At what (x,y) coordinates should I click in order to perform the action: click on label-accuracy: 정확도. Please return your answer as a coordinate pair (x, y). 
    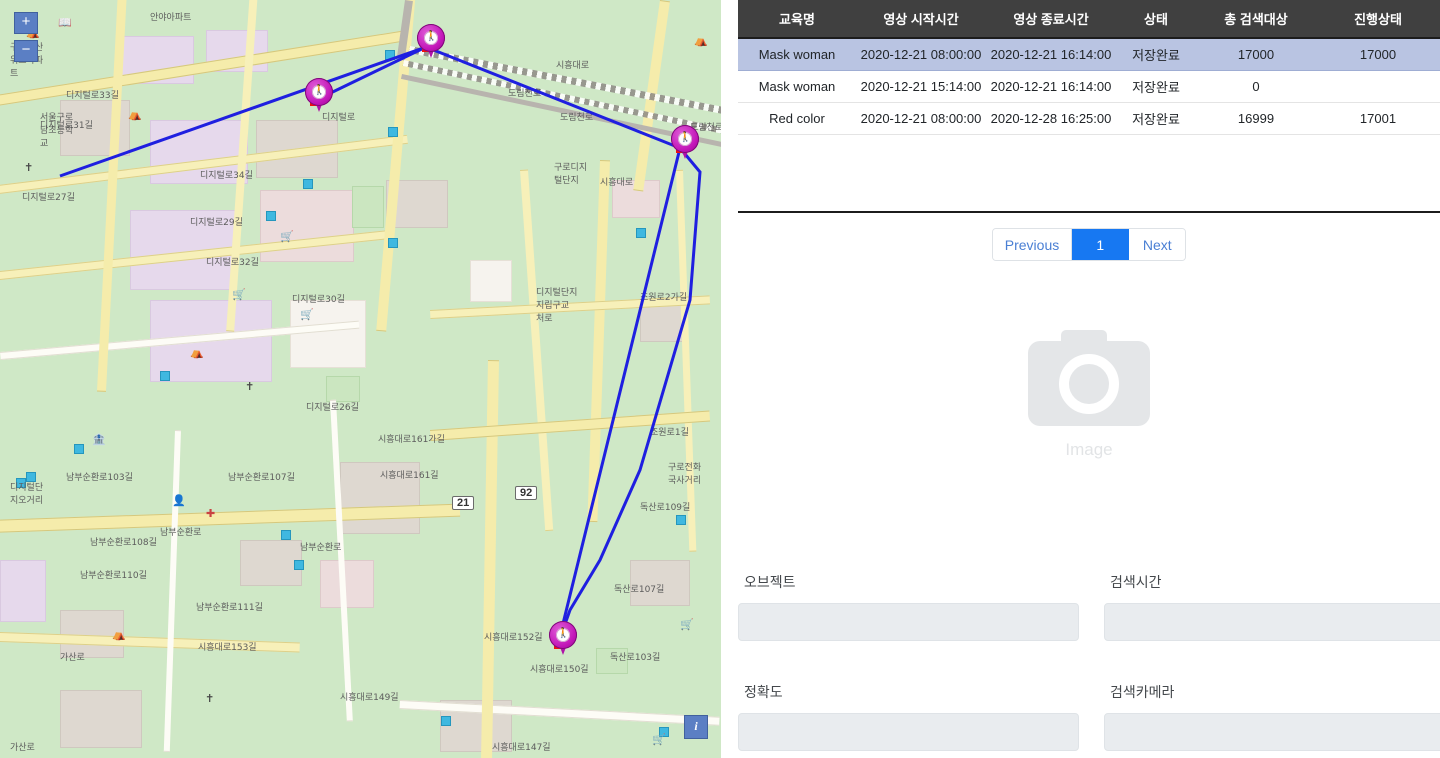
    Looking at the image, I should click on (763, 693).